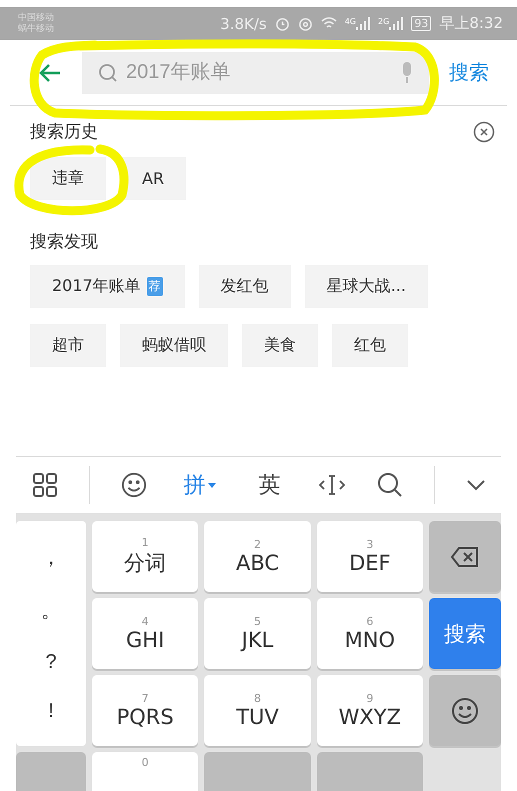 The image size is (517, 791). I want to click on history-chip: 违章, so click(68, 178).